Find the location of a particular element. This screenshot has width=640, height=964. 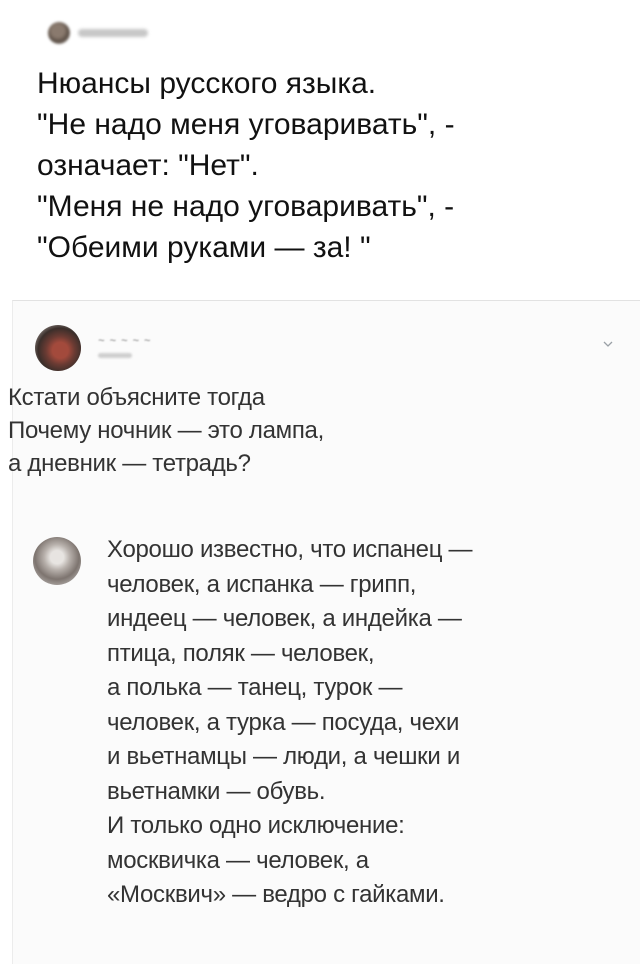

comment-line: и вьетнамцы — люди, а чешки и is located at coordinates (283, 756).